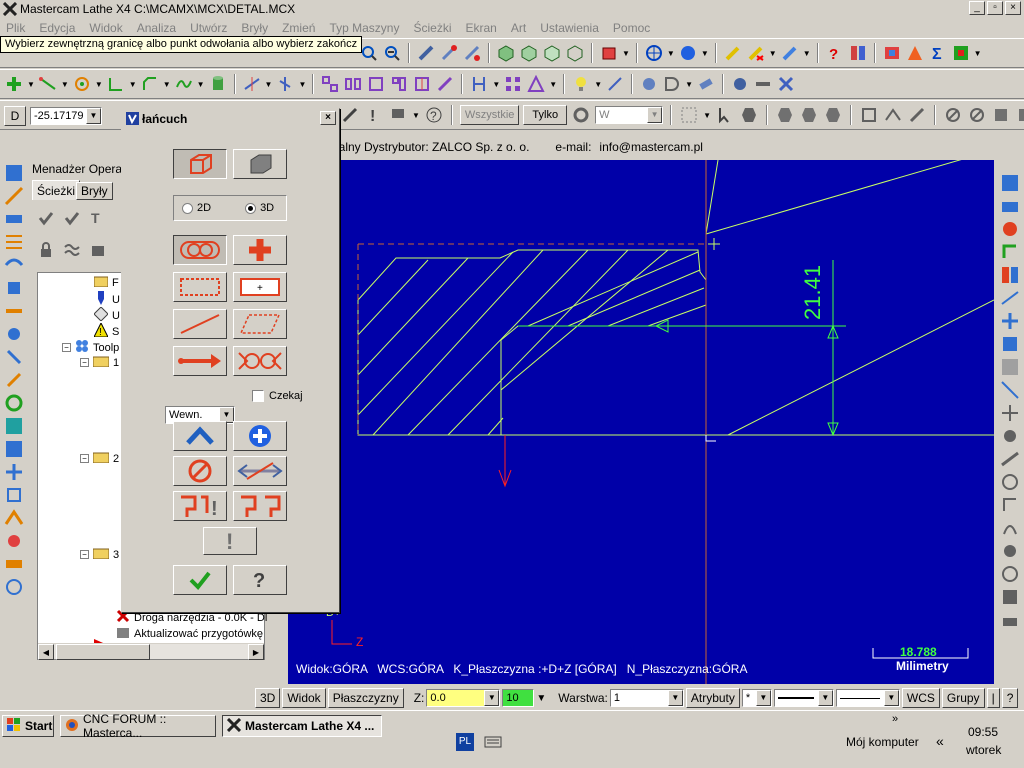  What do you see at coordinates (376, 84) in the screenshot?
I see `xform-rotate-icon` at bounding box center [376, 84].